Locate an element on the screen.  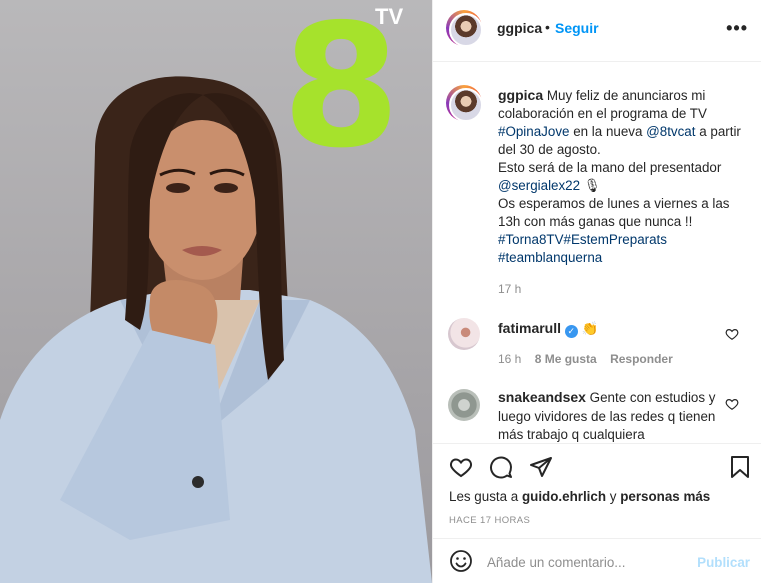
author-username: ggpica is located at coordinates (519, 28).